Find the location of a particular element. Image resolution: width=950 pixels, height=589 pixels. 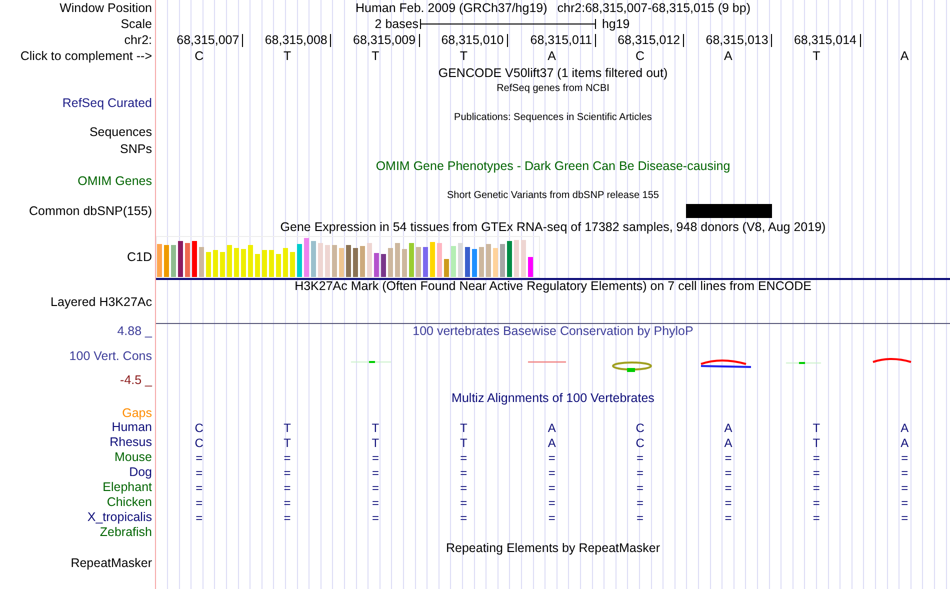

track-title: Repeating Elements by RepeatMasker is located at coordinates (553, 548).